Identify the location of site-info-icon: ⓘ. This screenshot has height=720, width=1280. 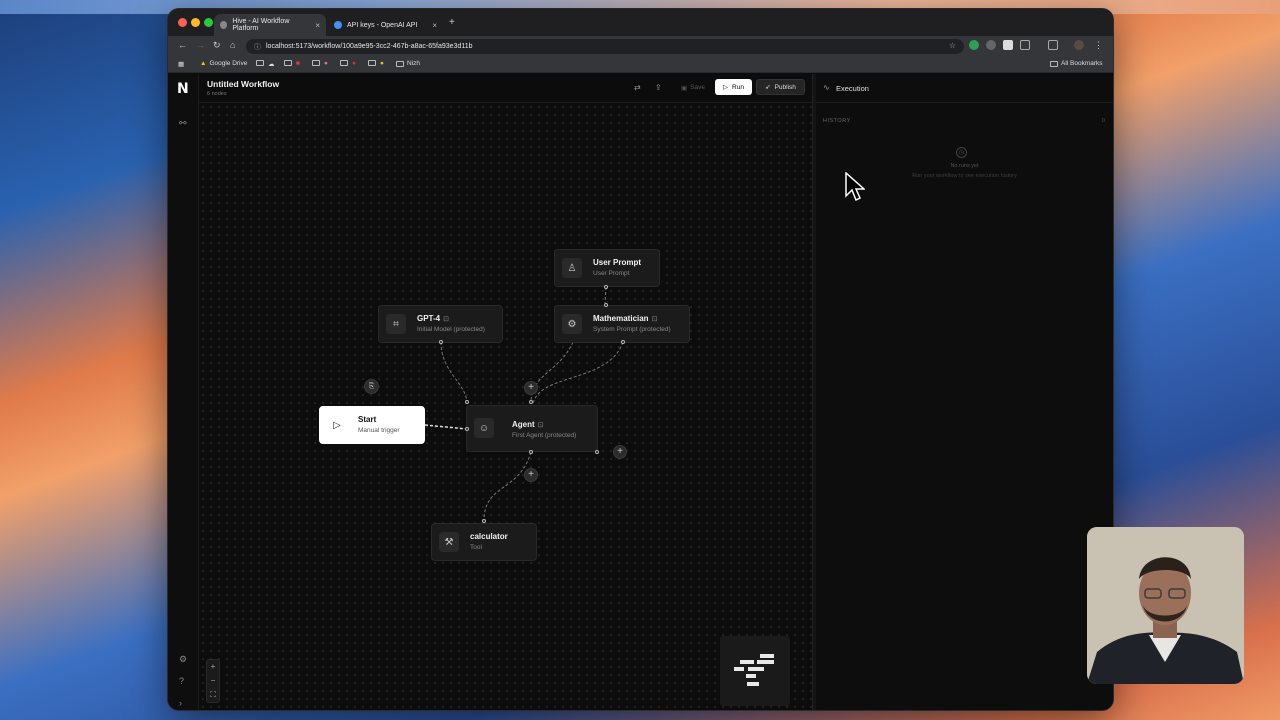
(257, 47).